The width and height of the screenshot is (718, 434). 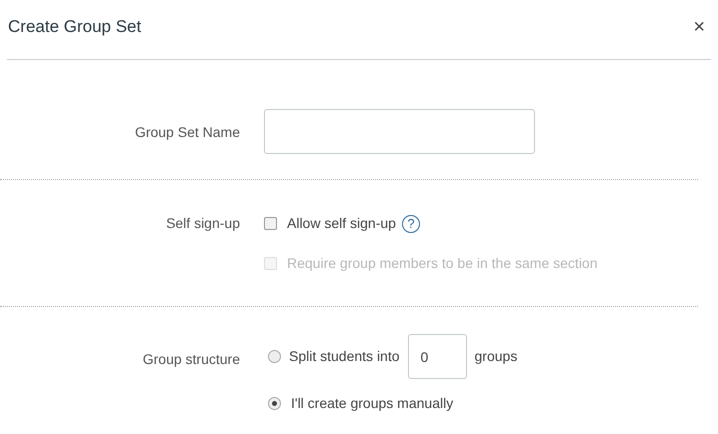 I want to click on radio-label: Split students into, so click(x=344, y=356).